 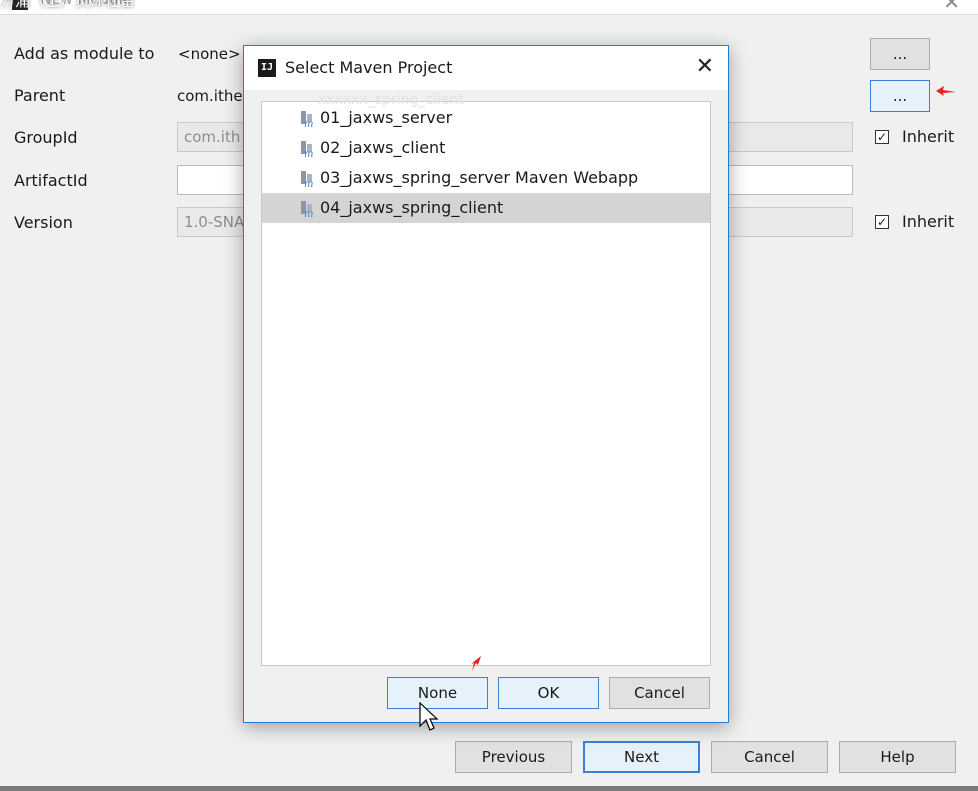 I want to click on list-item: m 01_jaxws_server, so click(x=486, y=118).